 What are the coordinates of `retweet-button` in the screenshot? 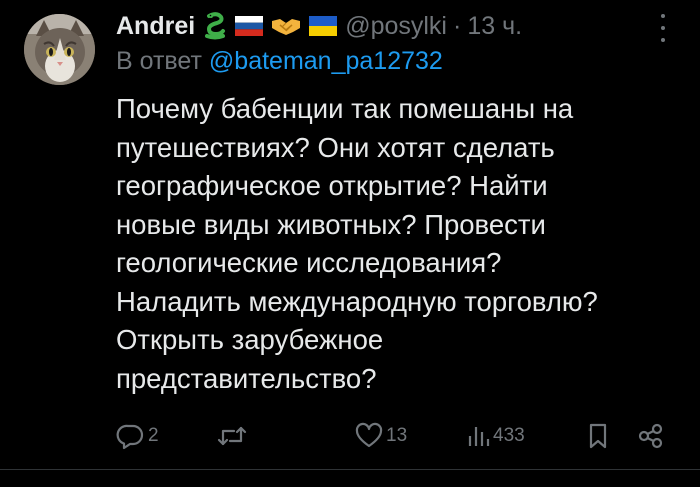 It's located at (233, 436).